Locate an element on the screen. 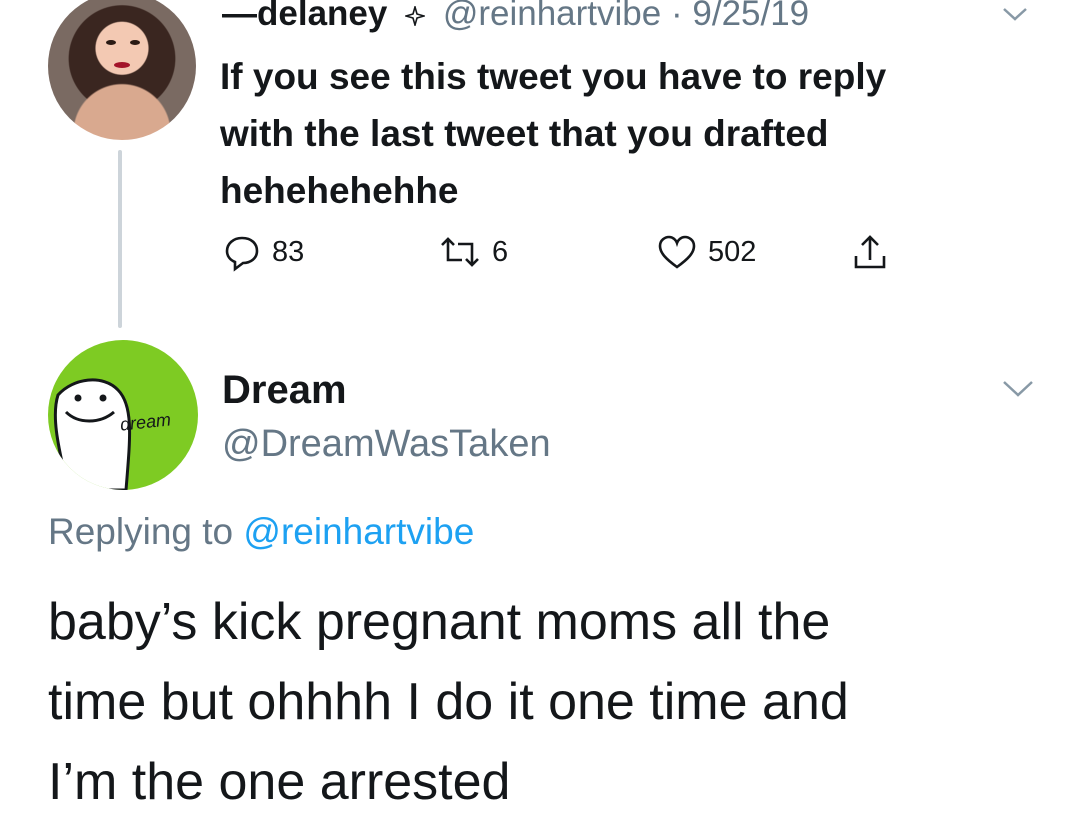  reply-button: 83 is located at coordinates (263, 252).